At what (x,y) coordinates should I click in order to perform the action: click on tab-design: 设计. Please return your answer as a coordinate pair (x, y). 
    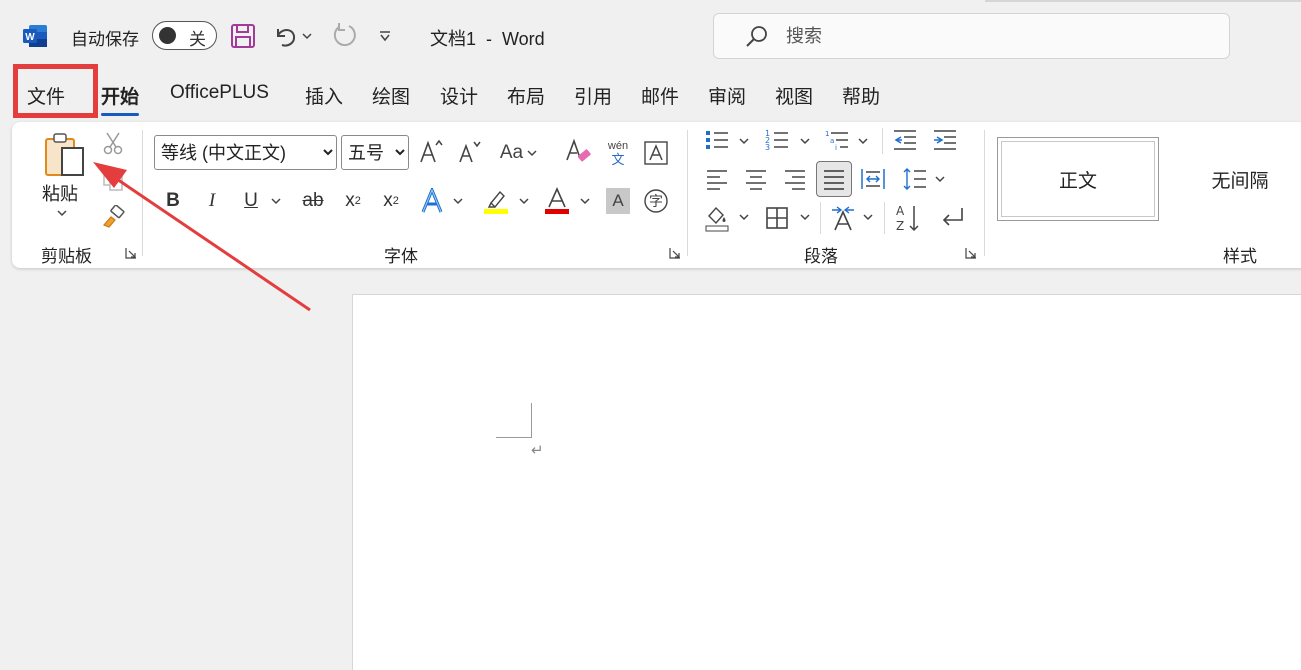
    Looking at the image, I should click on (459, 95).